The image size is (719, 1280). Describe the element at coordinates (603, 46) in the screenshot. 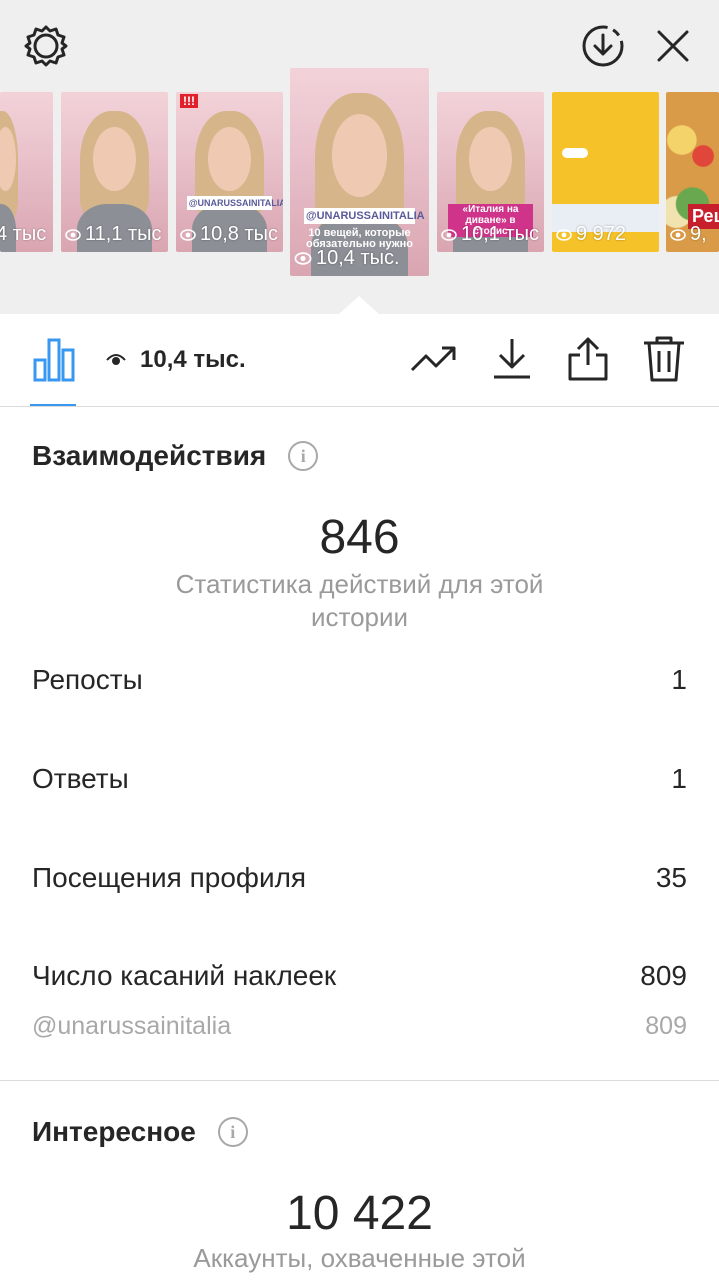

I see `save-story-icon` at that location.